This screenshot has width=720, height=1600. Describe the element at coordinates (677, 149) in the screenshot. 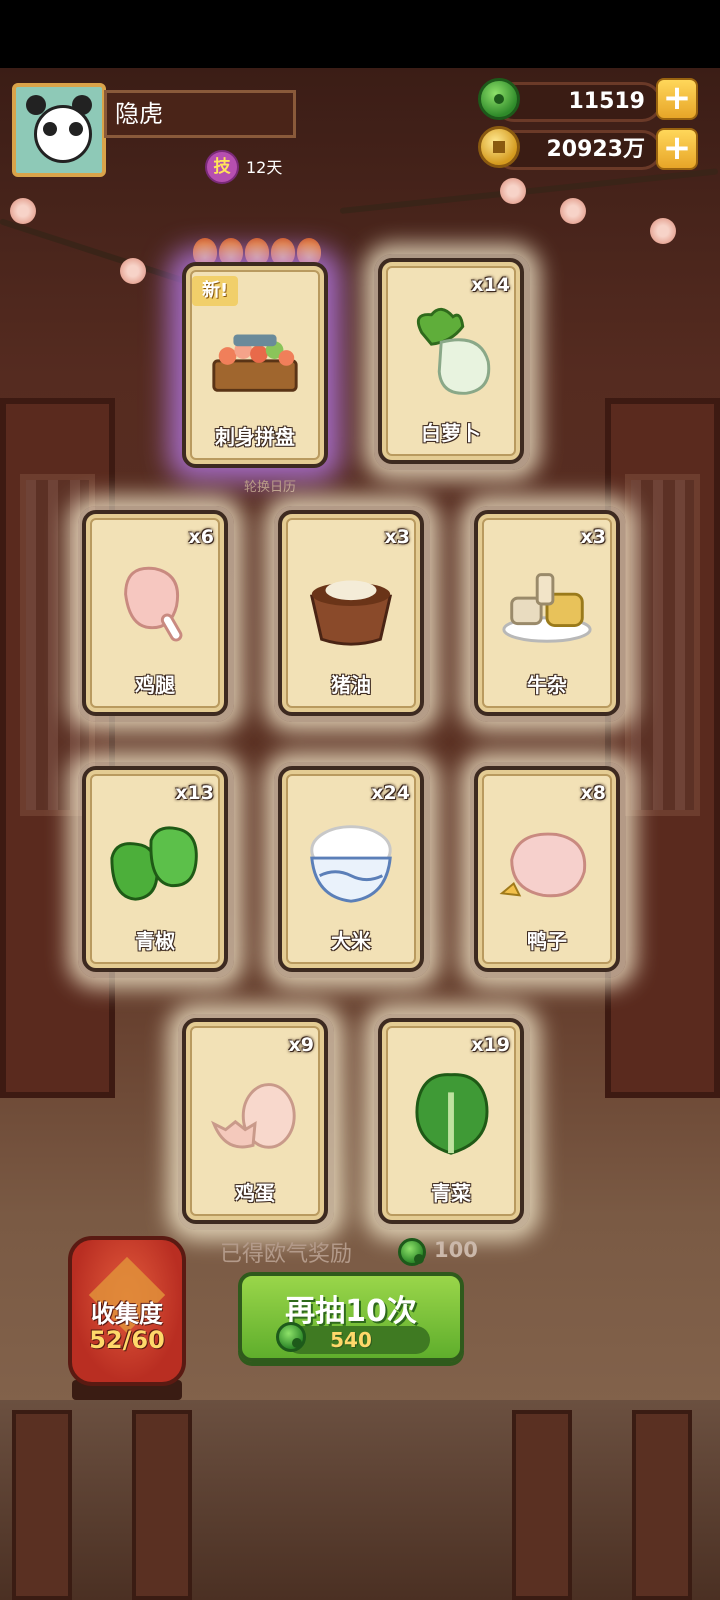

I see `add-gold-button: +` at that location.